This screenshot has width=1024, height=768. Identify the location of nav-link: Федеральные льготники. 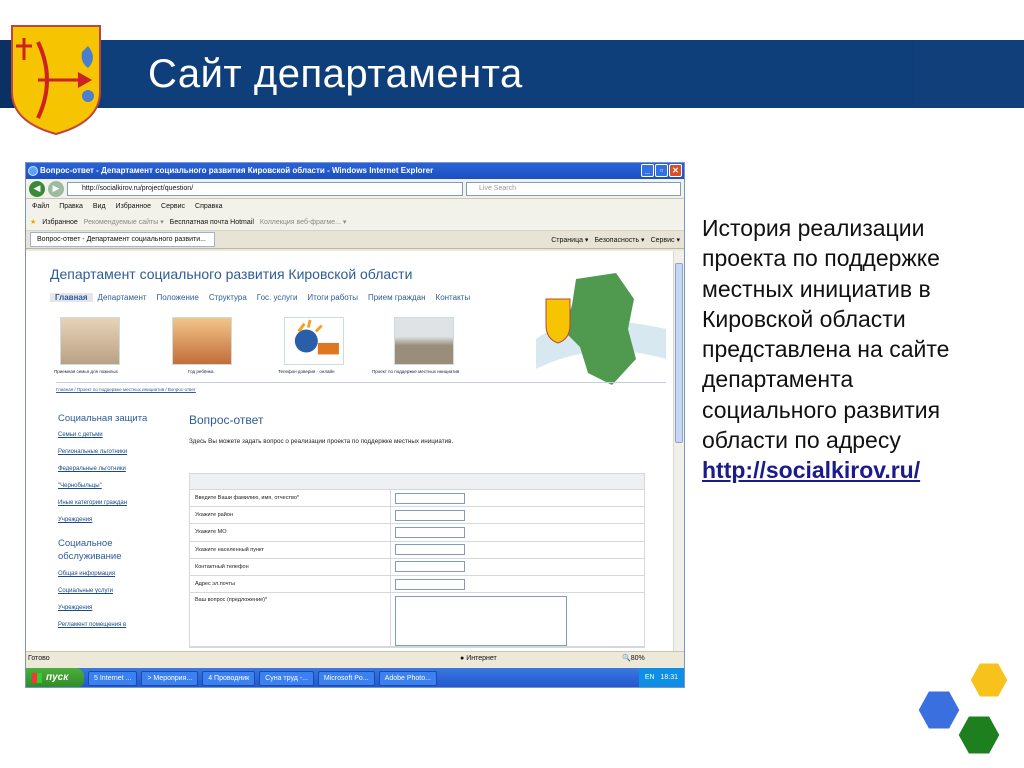
(113, 469).